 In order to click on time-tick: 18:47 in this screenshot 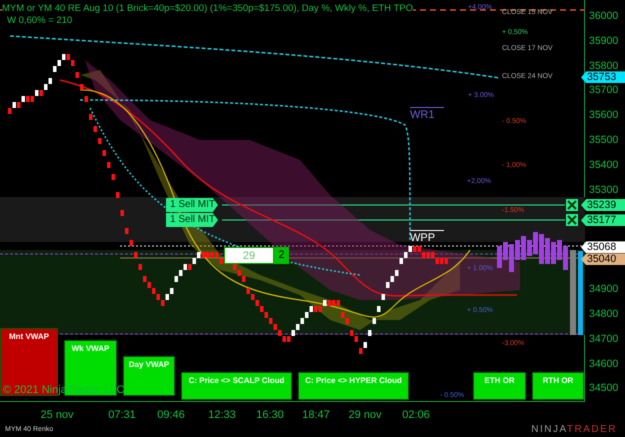, I will do `click(316, 415)`.